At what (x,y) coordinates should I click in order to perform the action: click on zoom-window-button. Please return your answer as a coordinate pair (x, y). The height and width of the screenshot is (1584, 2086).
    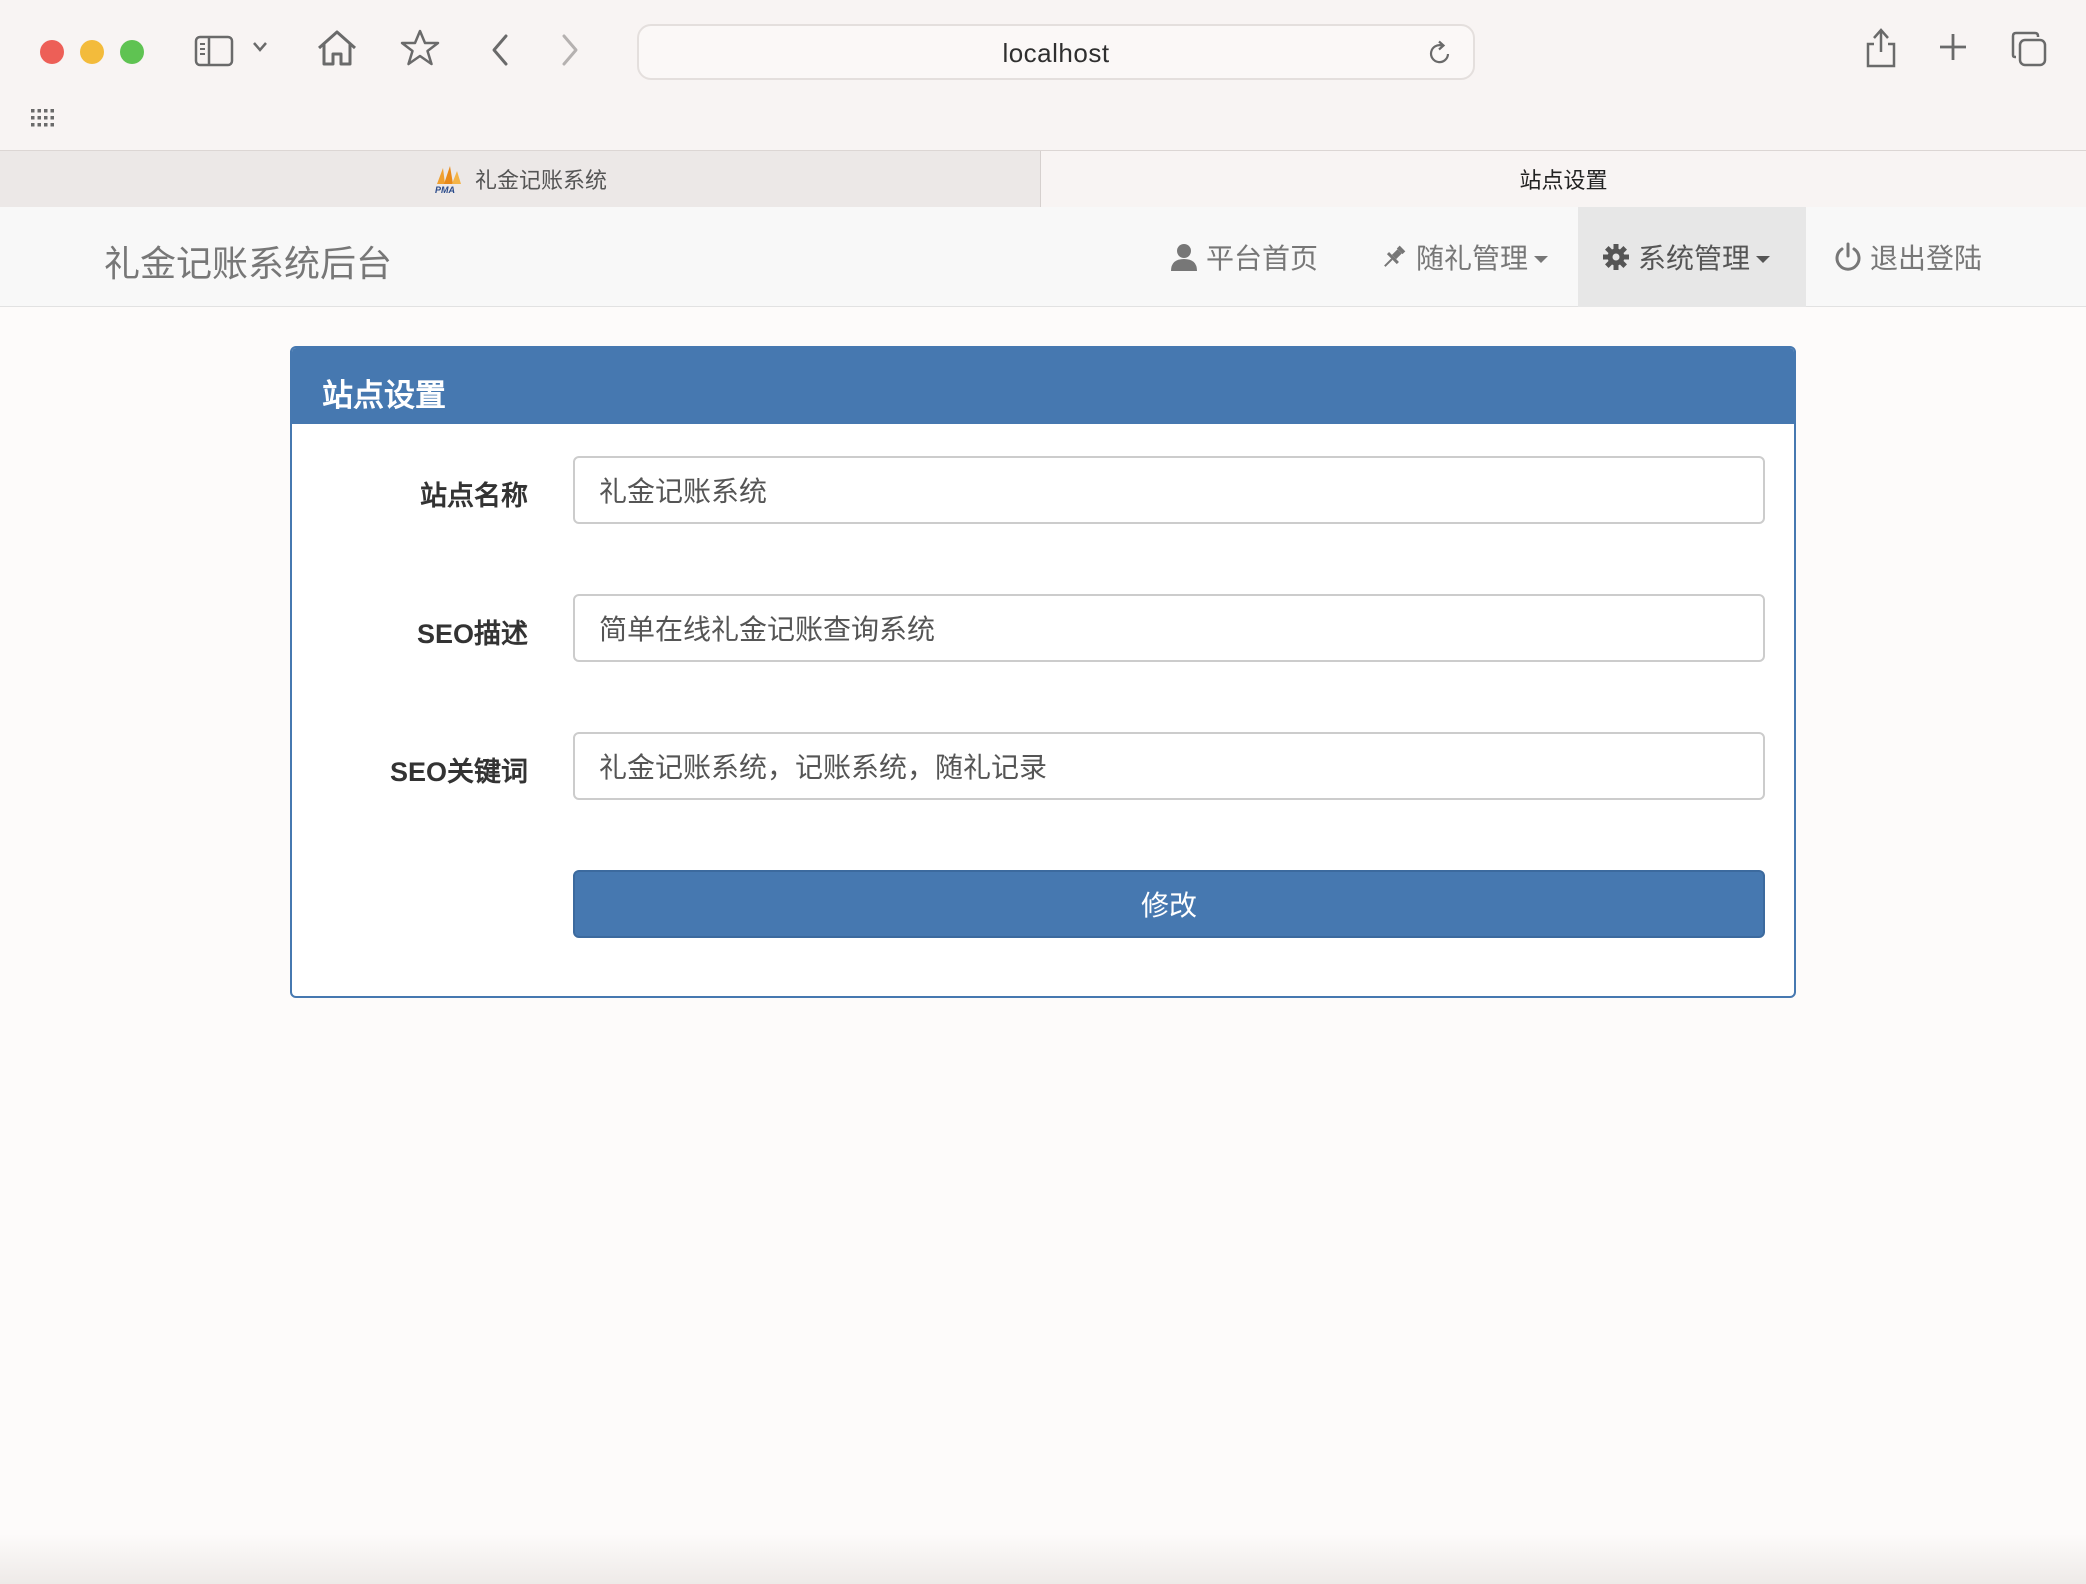
    Looking at the image, I should click on (132, 52).